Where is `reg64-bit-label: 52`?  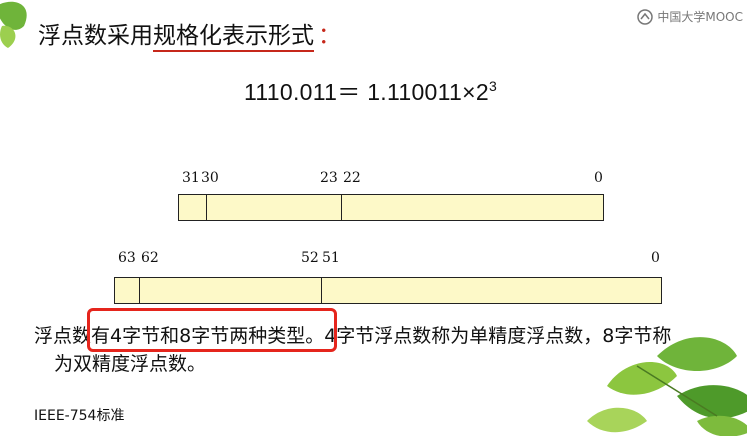
reg64-bit-label: 52 is located at coordinates (310, 258).